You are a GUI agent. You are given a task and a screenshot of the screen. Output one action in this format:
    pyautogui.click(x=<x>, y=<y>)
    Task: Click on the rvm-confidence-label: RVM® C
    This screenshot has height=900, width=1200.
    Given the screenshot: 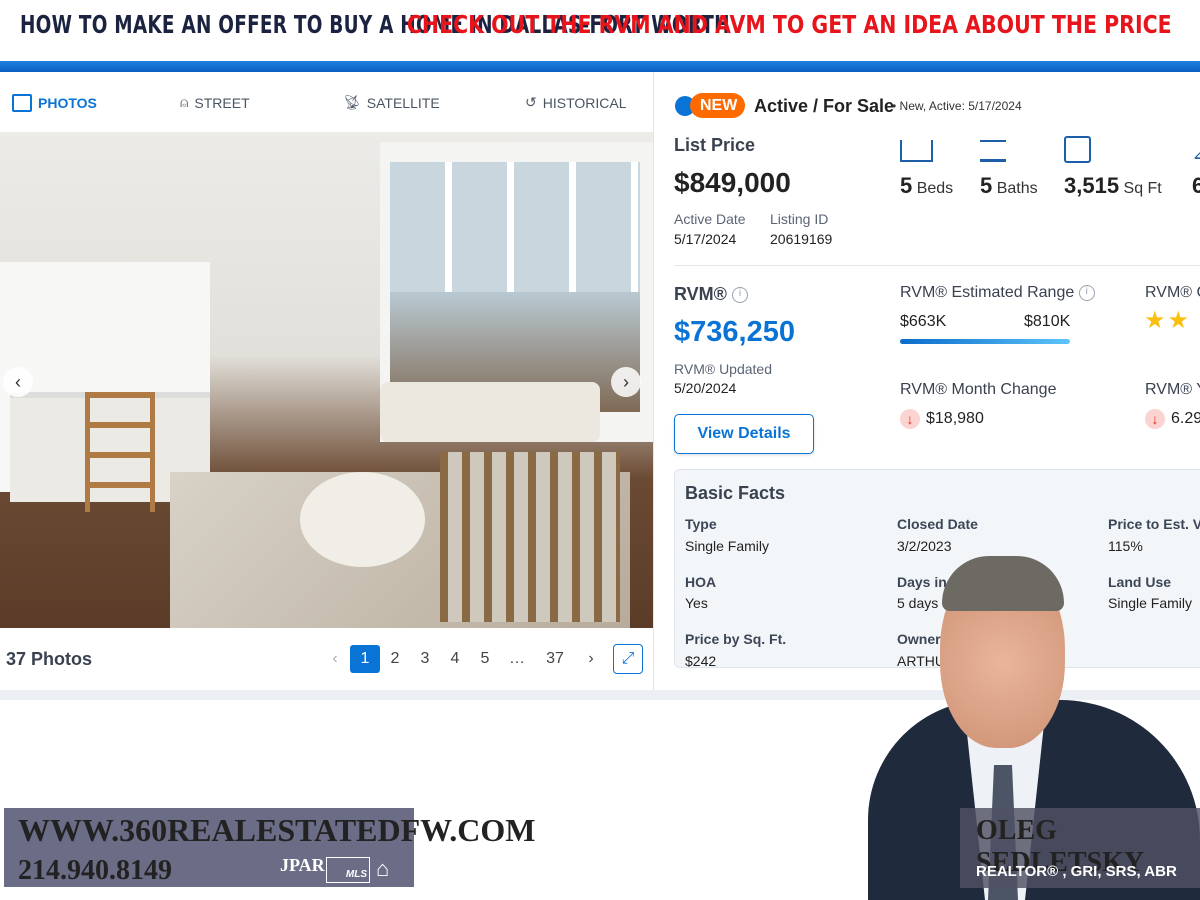 What is the action you would take?
    pyautogui.click(x=1172, y=292)
    